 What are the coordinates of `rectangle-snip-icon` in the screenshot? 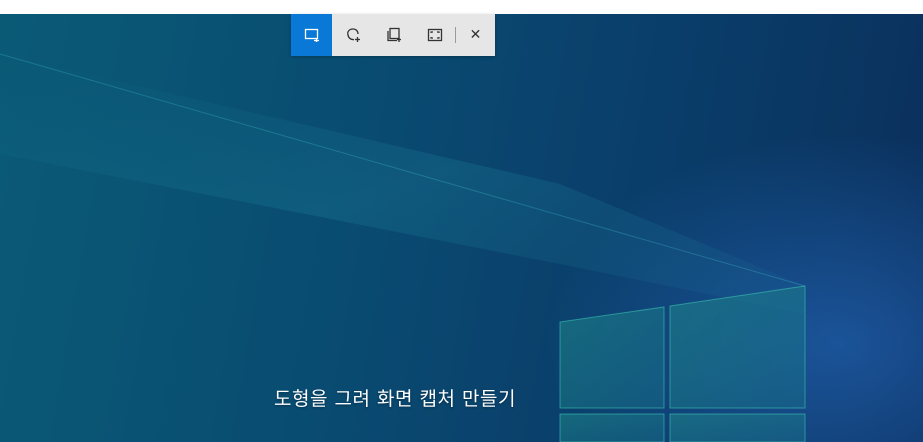 It's located at (311, 35).